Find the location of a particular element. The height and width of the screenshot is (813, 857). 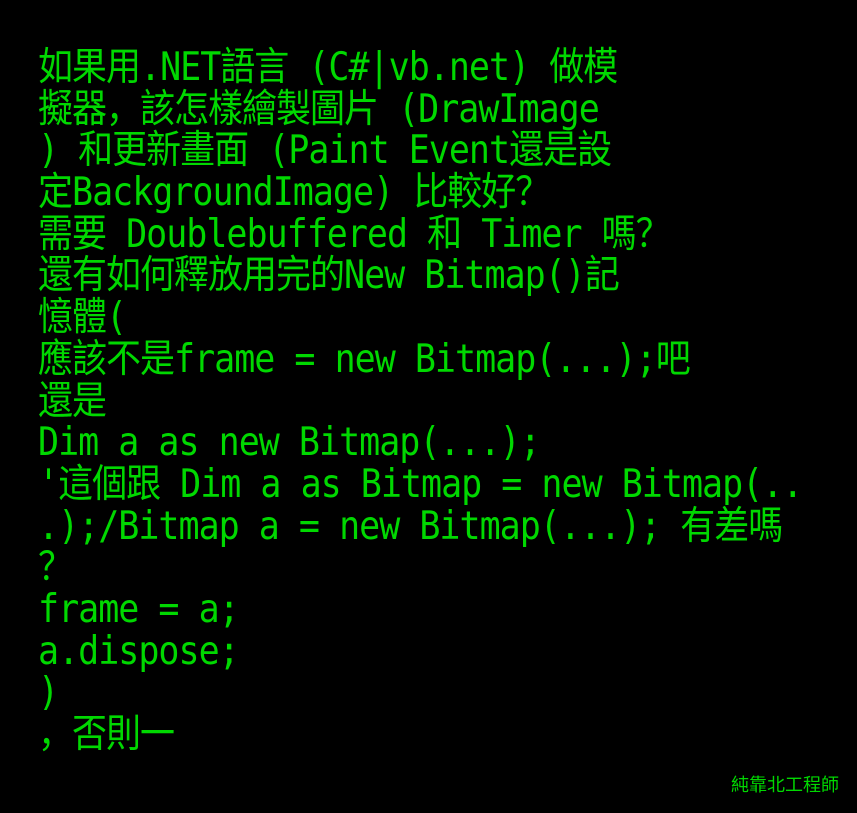

text-line: 還有如何釋放用完的New Bitmap()記 is located at coordinates (329, 276).